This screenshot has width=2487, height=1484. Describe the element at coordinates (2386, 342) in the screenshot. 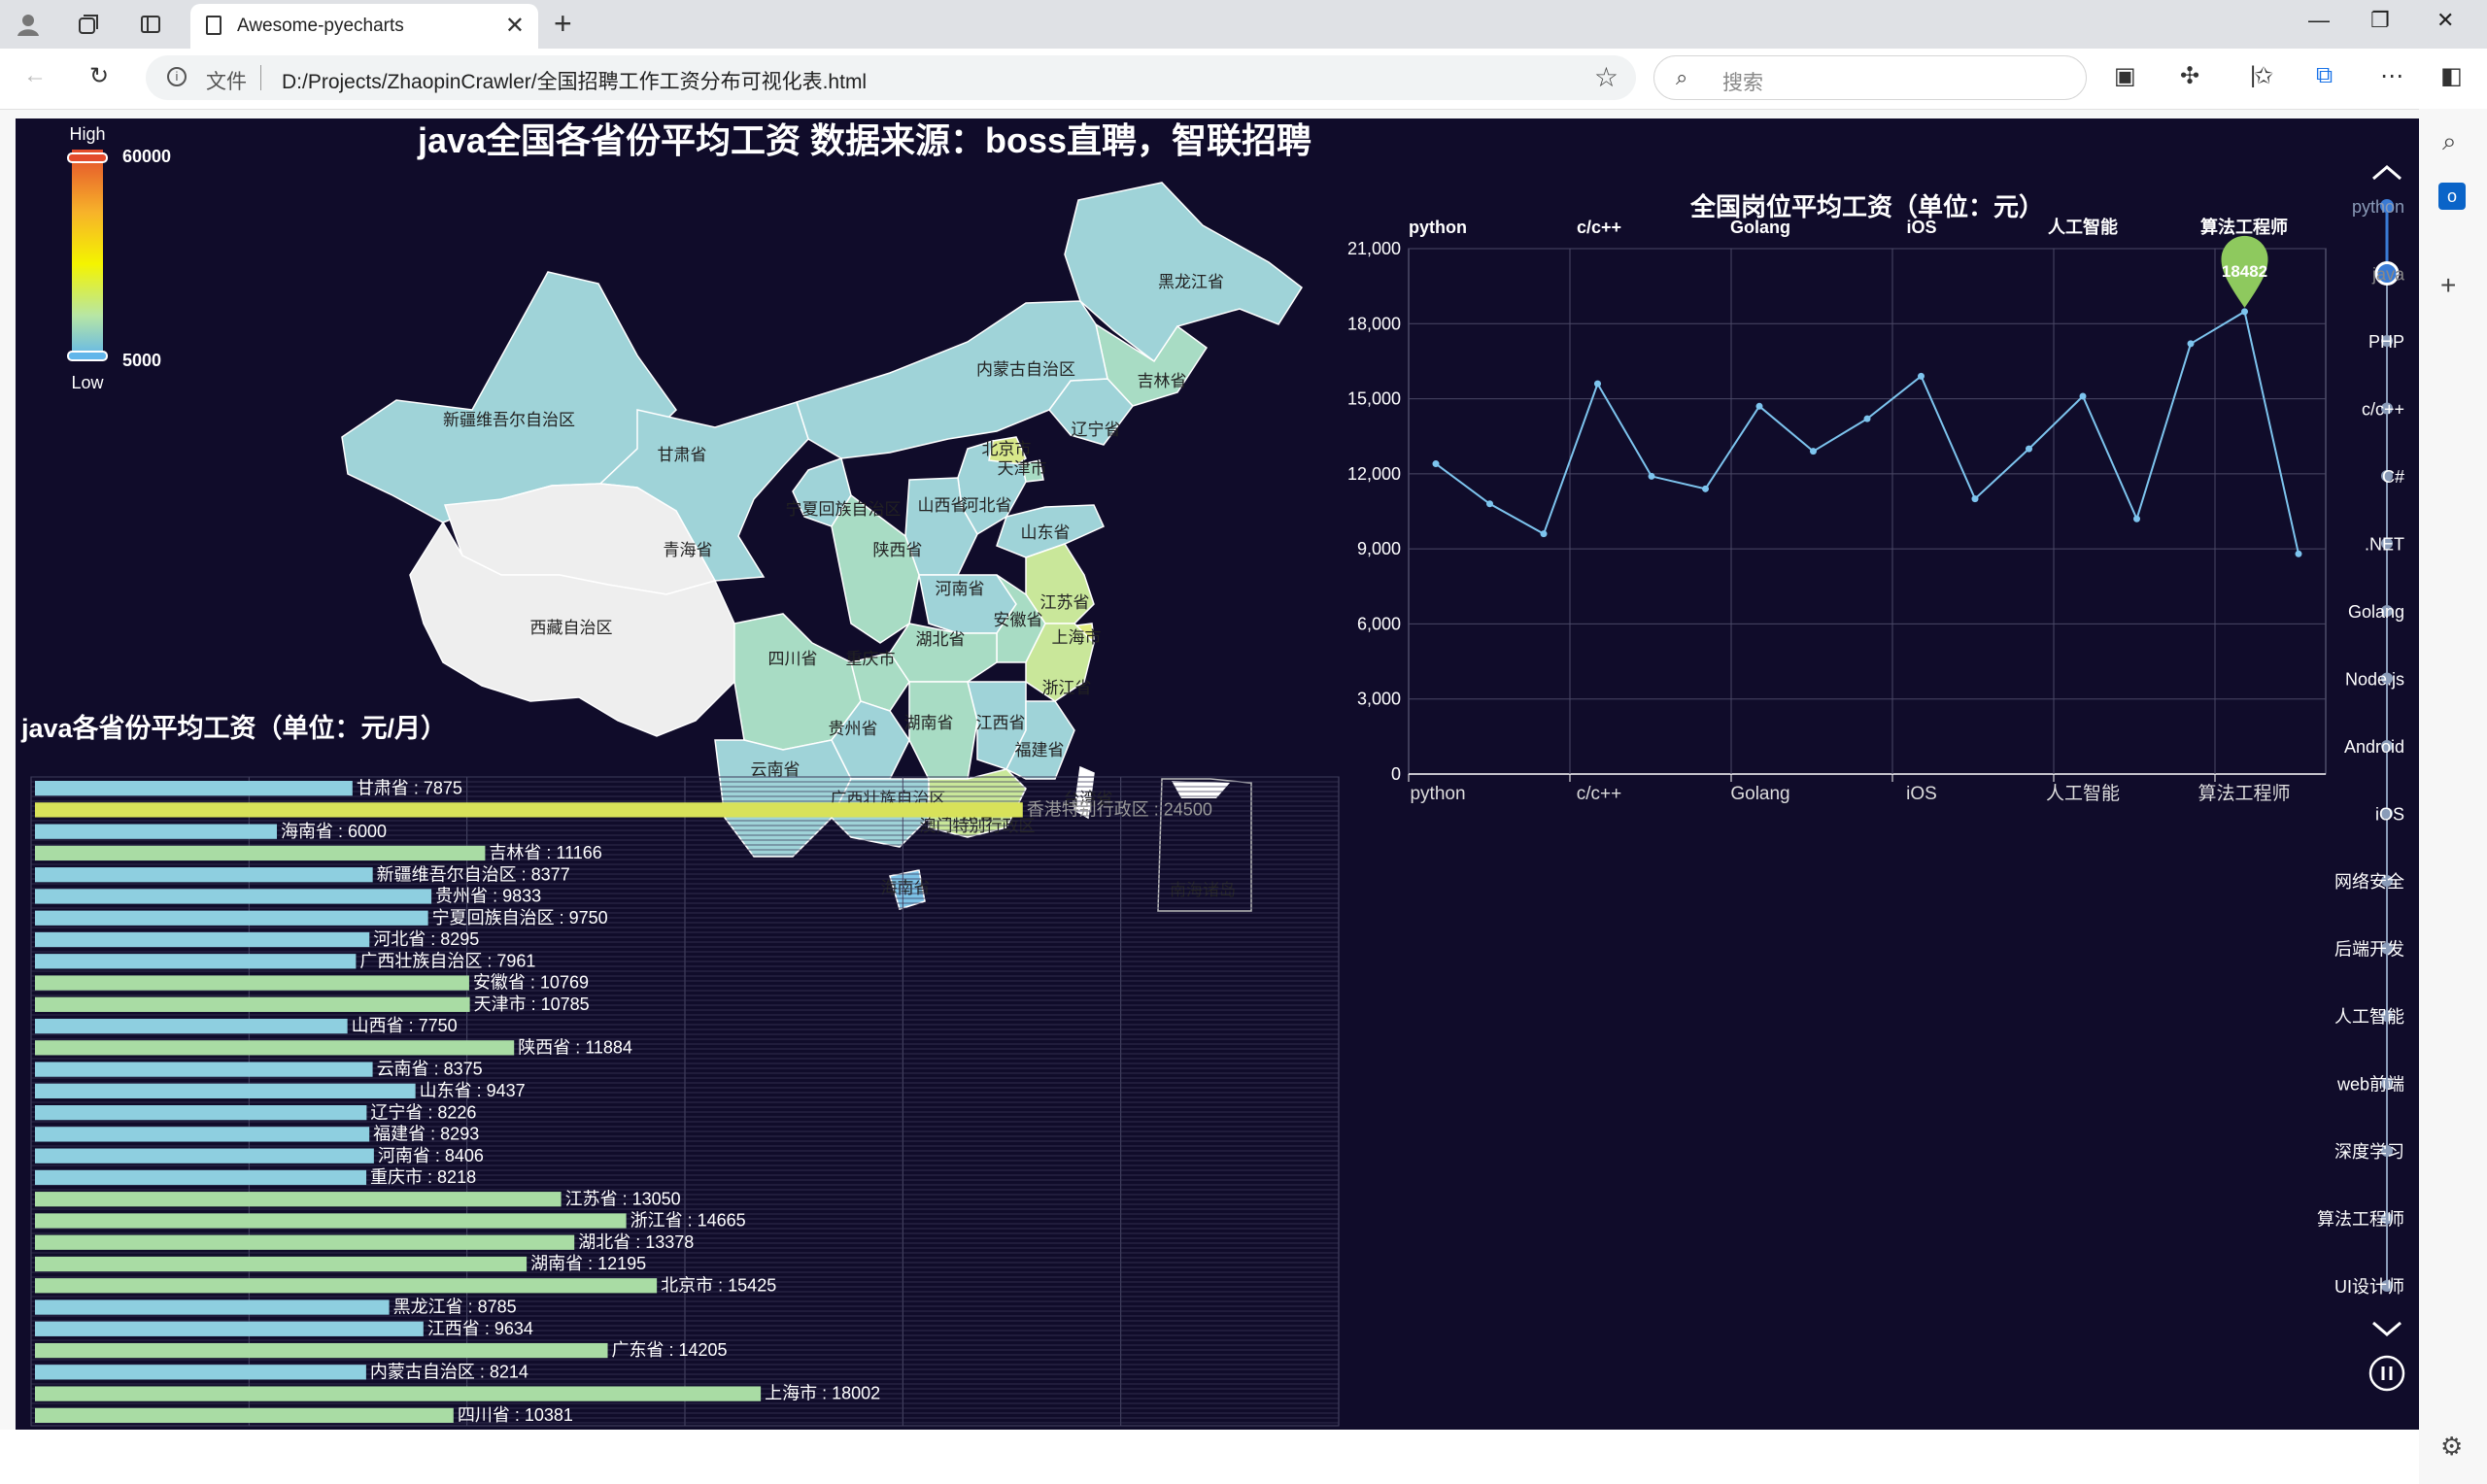

I see `timeline-label: PHP` at that location.